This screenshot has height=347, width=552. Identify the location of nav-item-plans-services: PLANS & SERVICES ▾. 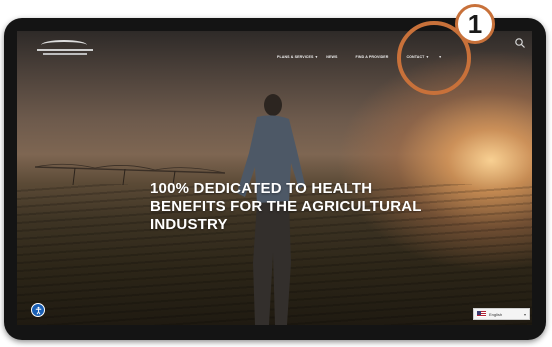
(297, 57).